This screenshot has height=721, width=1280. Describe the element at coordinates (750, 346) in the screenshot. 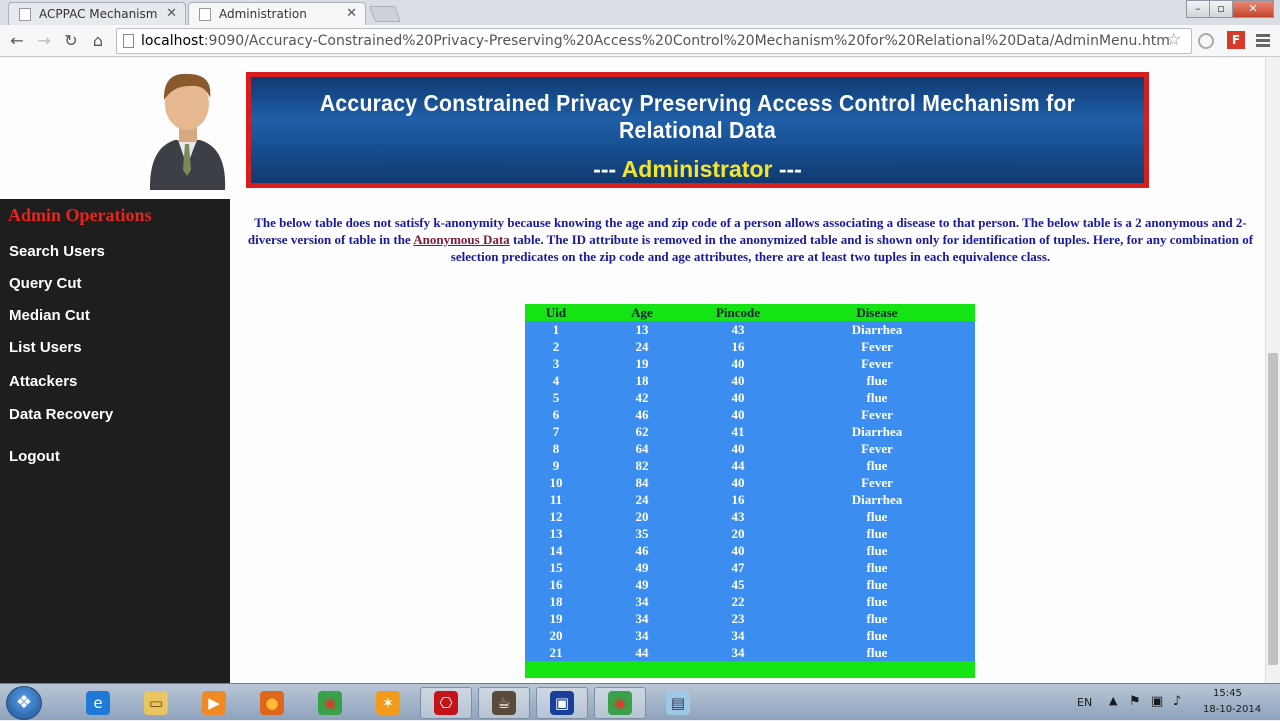

I see `table-row: 2 24 16 Fever` at that location.